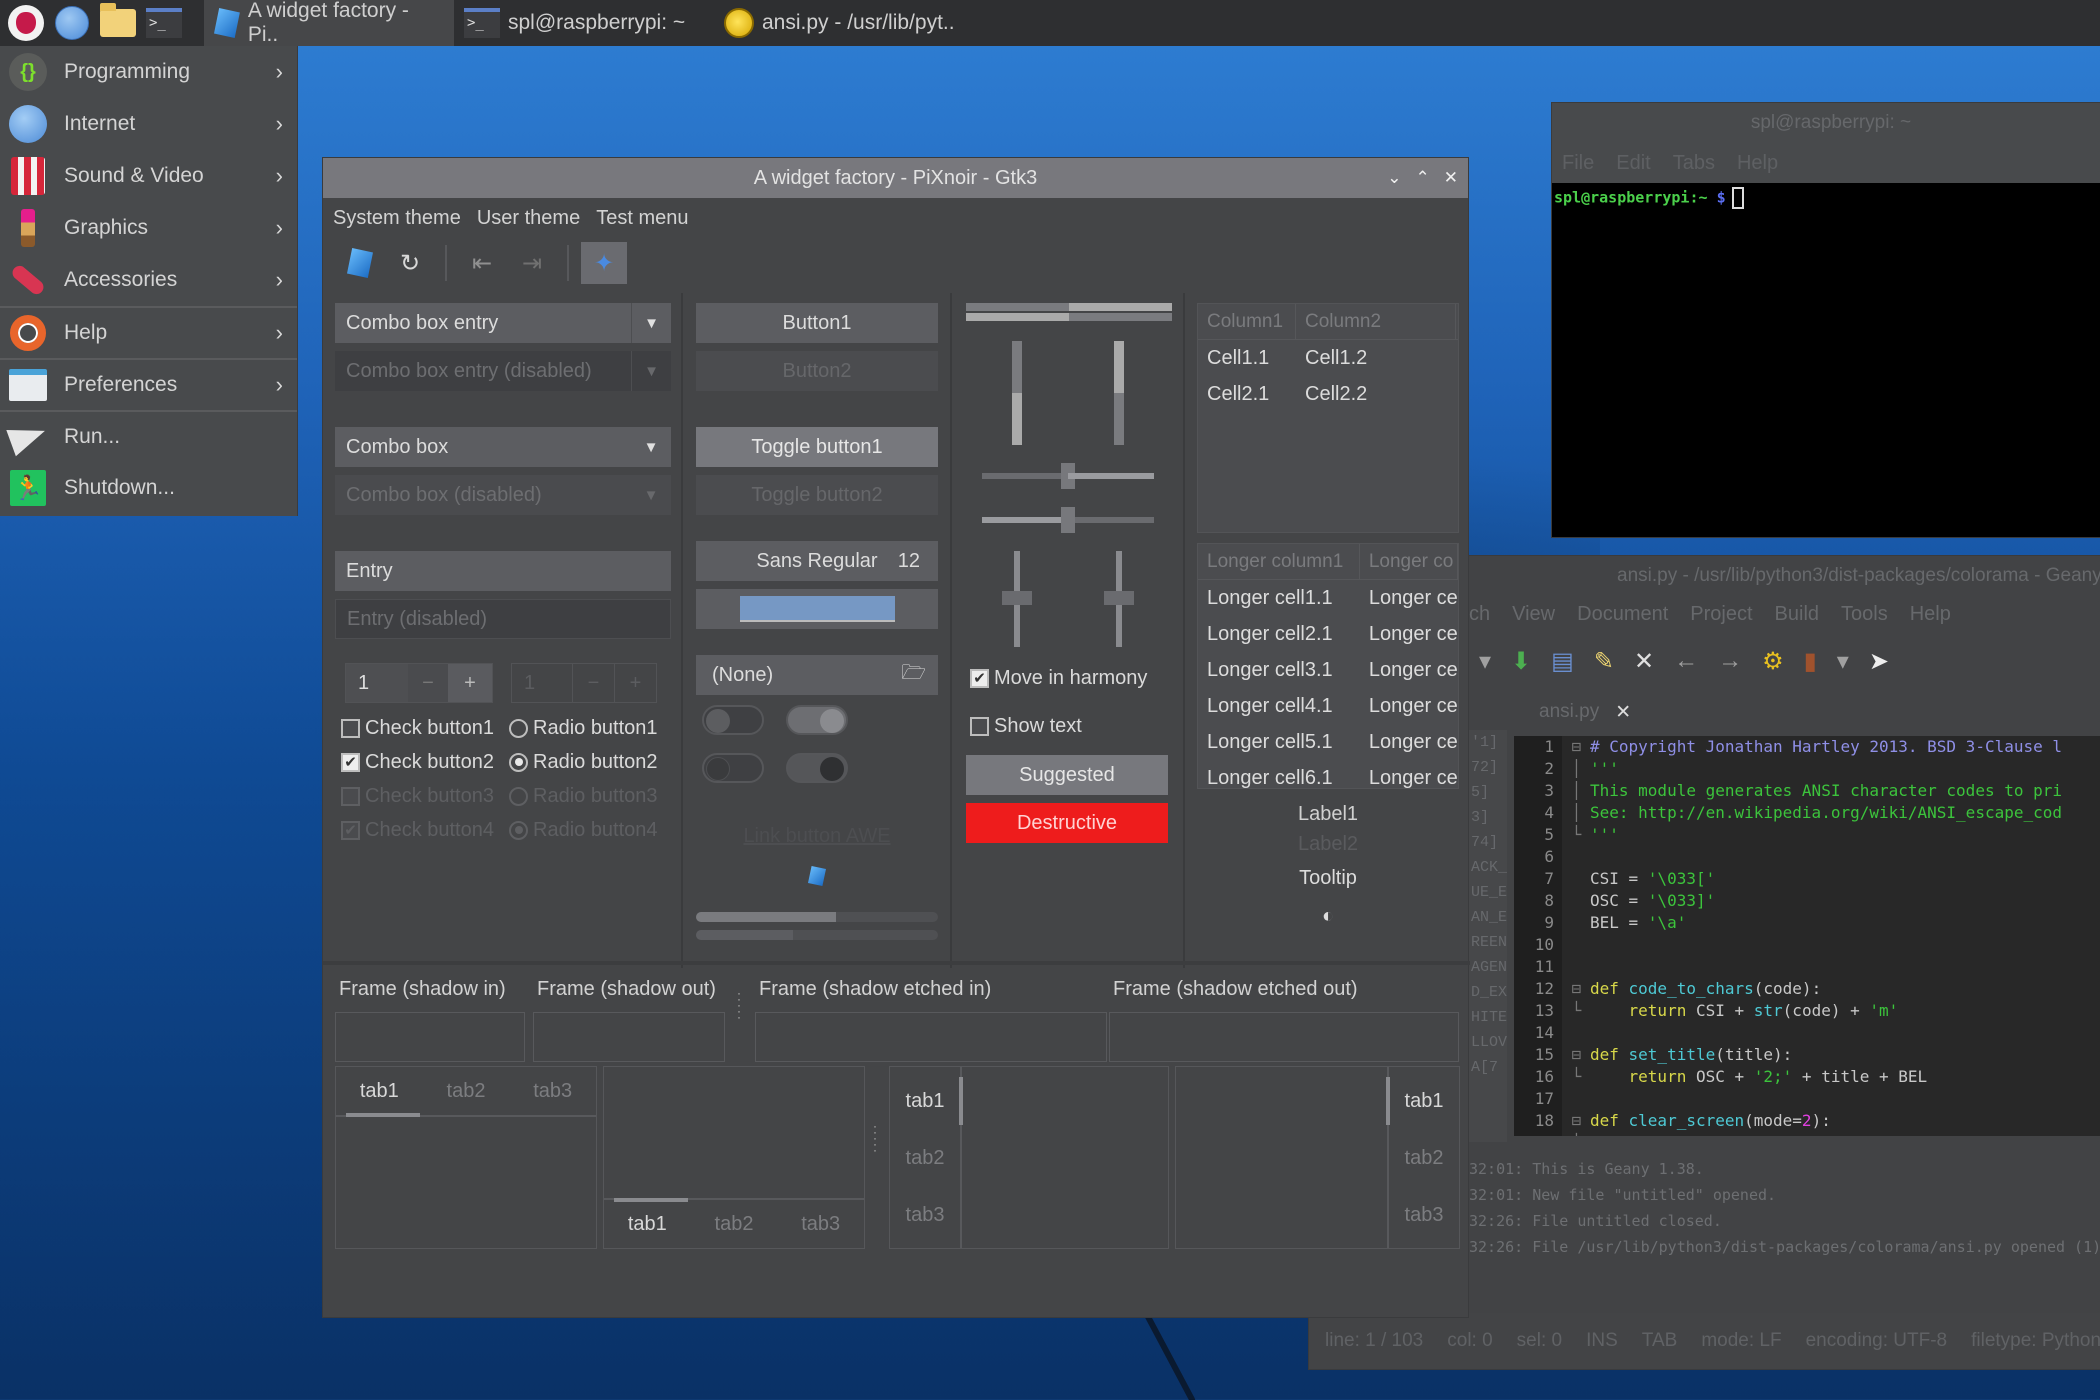  I want to click on symbol-item: '1], so click(1488, 742).